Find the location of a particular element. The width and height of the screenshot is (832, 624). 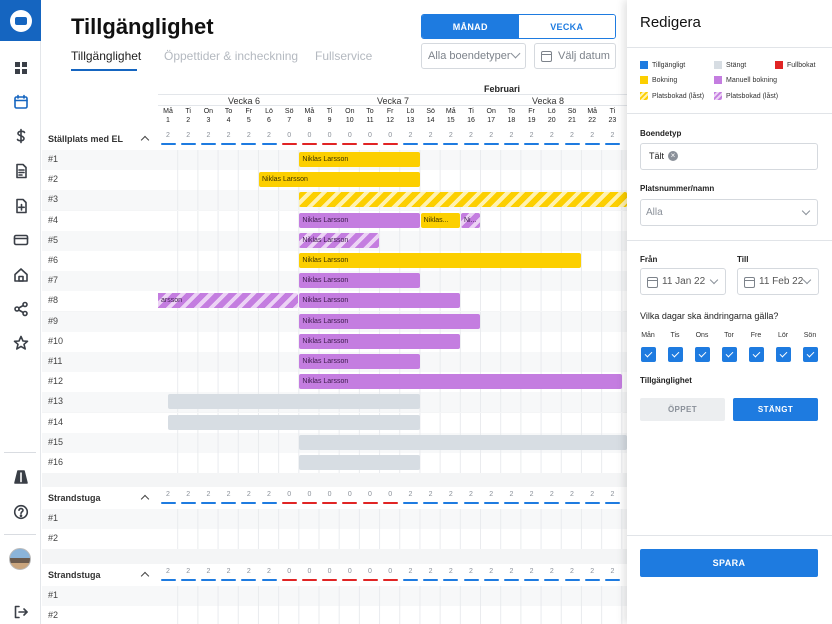

day-number: 19 is located at coordinates (531, 120).